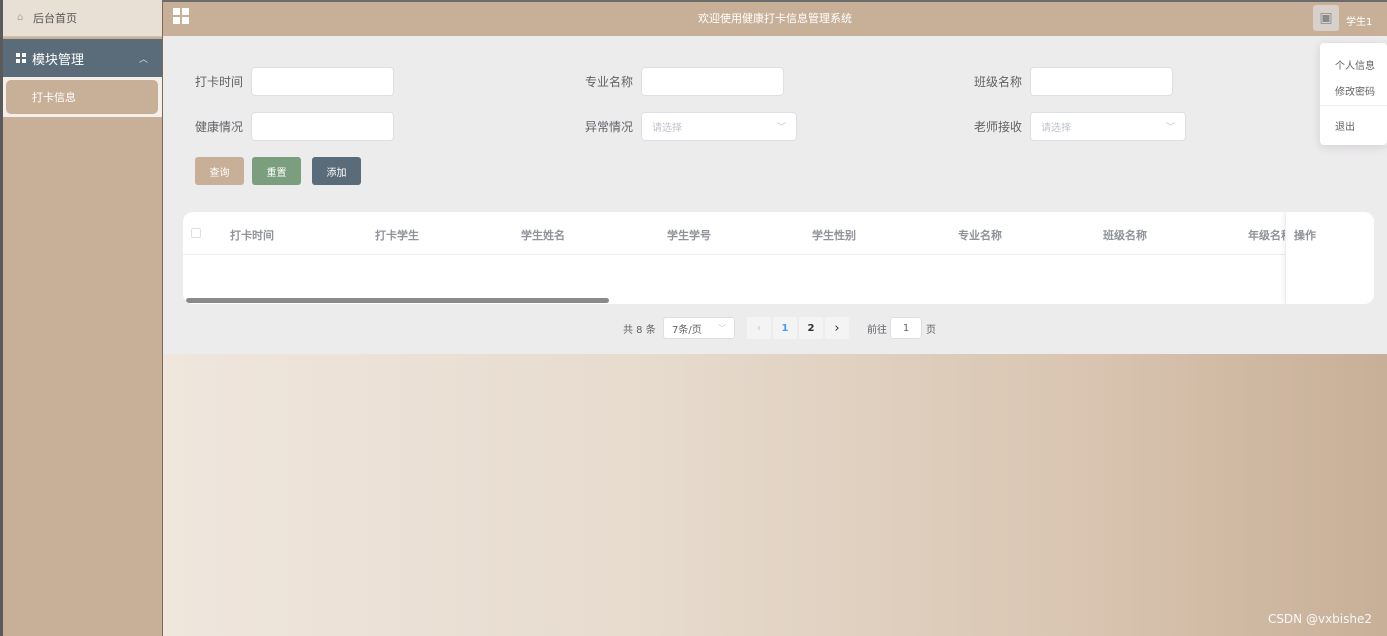 This screenshot has height=636, width=1387. Describe the element at coordinates (54, 97) in the screenshot. I see `sidebar-item-checkin-label: 打卡信息` at that location.